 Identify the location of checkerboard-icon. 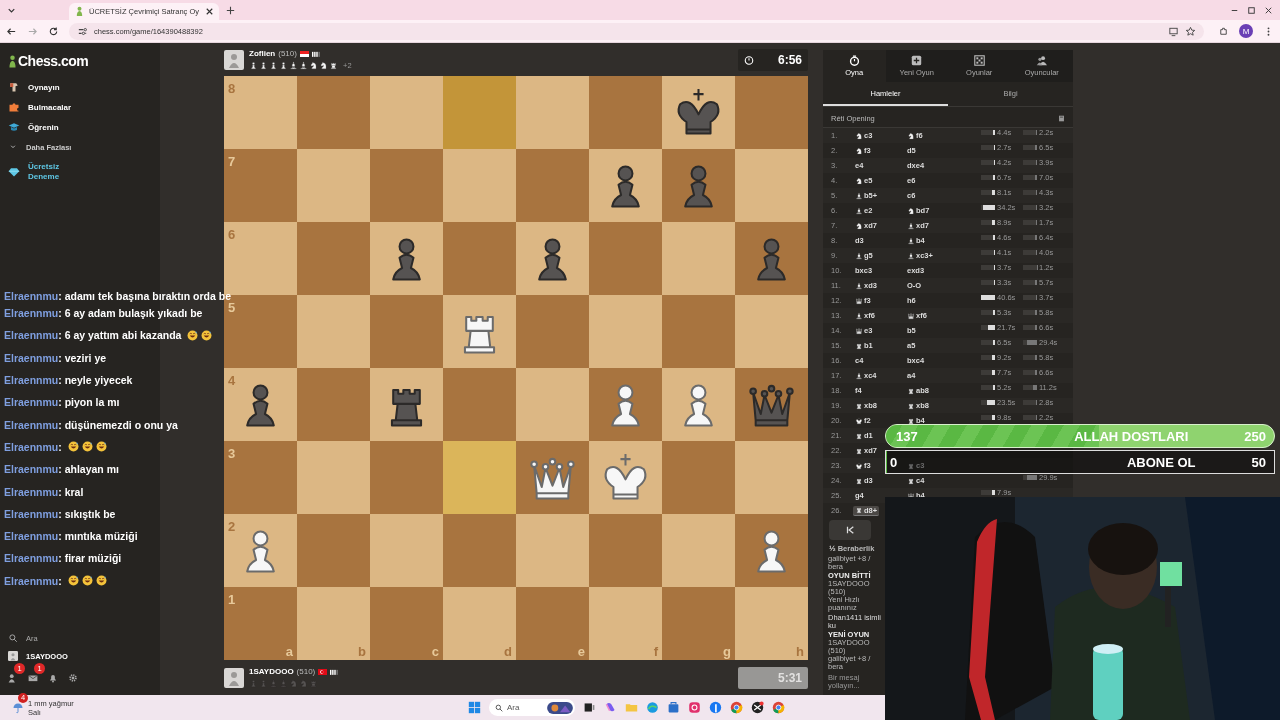
(979, 60).